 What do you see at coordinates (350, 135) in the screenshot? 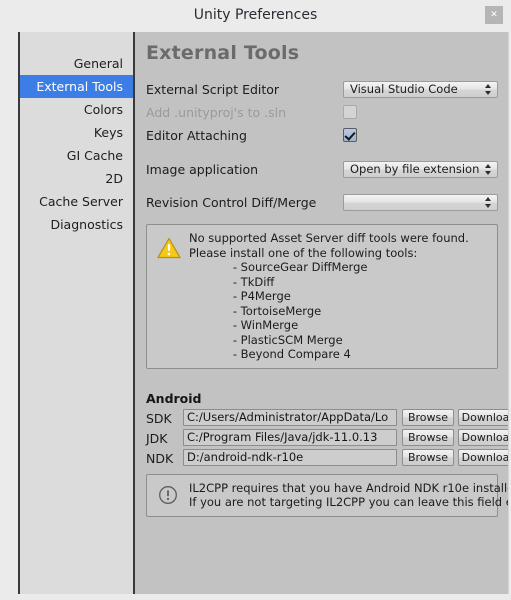
I see `editor-attaching-checkbox` at bounding box center [350, 135].